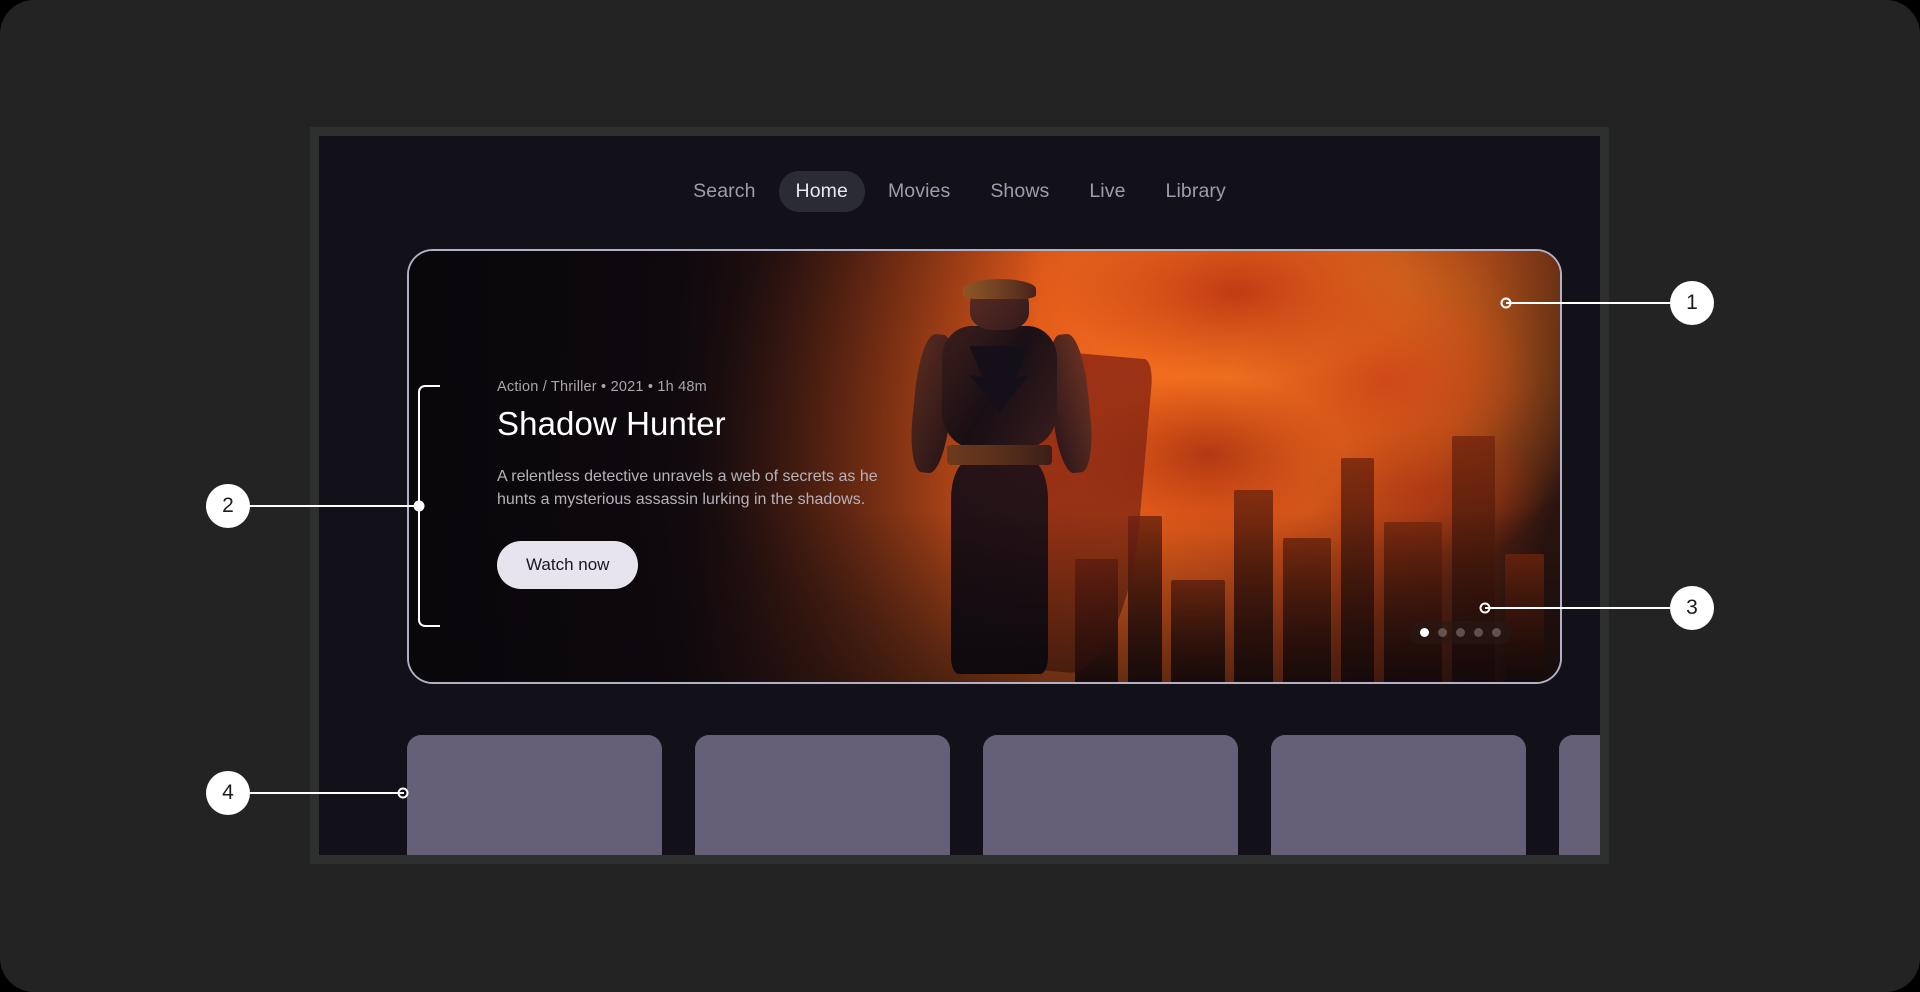 The image size is (1920, 992). Describe the element at coordinates (724, 191) in the screenshot. I see `nav-item-search: Search` at that location.